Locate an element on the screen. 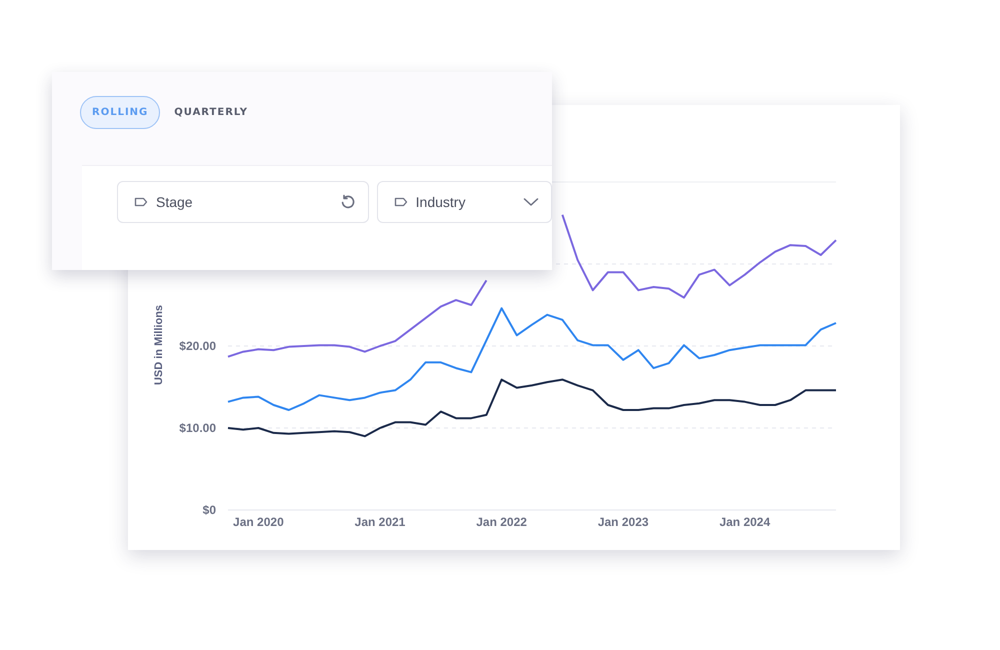 The width and height of the screenshot is (1000, 650). filter-label: Stage is located at coordinates (175, 202).